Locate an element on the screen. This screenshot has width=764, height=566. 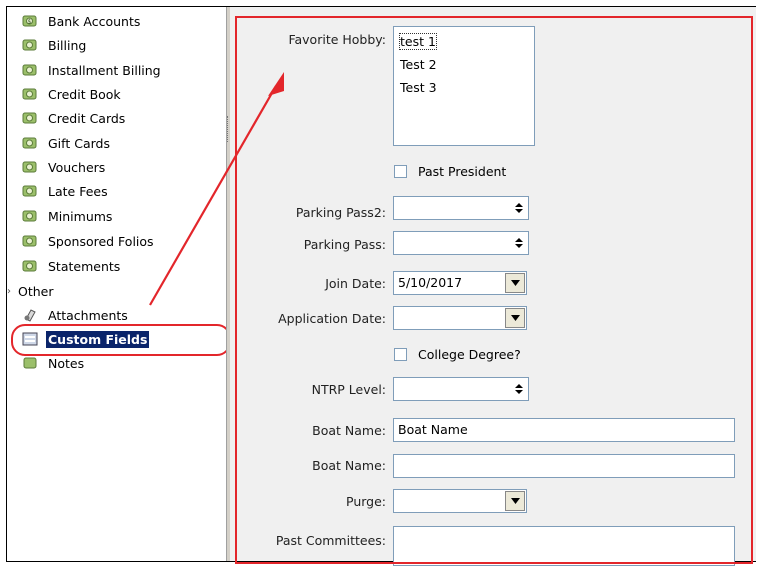
sidebar-item-late-fees: Late Fees is located at coordinates (66, 191).